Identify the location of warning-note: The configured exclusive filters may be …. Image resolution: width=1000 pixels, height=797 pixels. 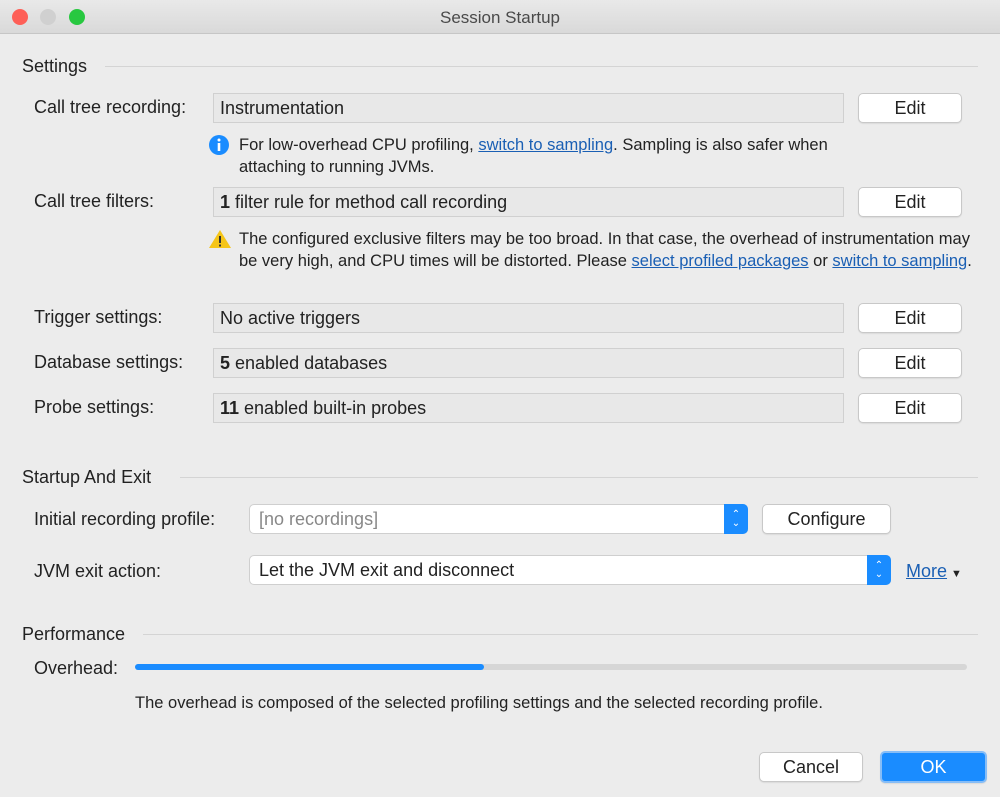
(605, 250).